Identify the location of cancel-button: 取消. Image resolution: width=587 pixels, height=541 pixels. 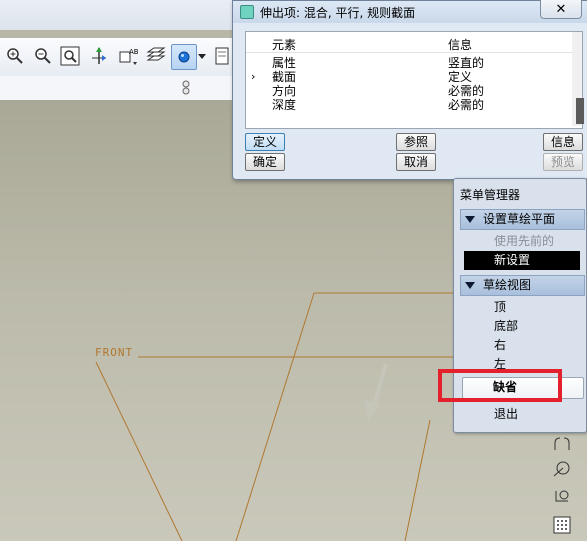
(416, 162).